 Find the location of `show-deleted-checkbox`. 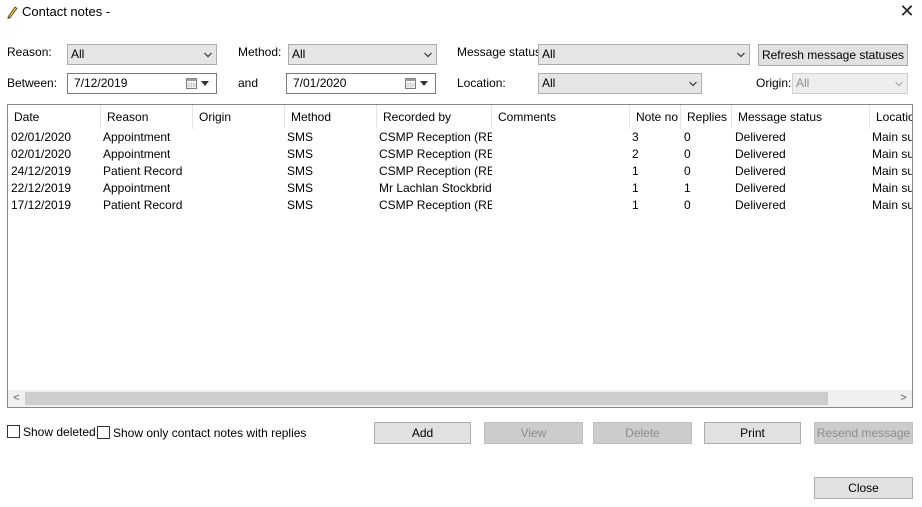

show-deleted-checkbox is located at coordinates (13, 431).